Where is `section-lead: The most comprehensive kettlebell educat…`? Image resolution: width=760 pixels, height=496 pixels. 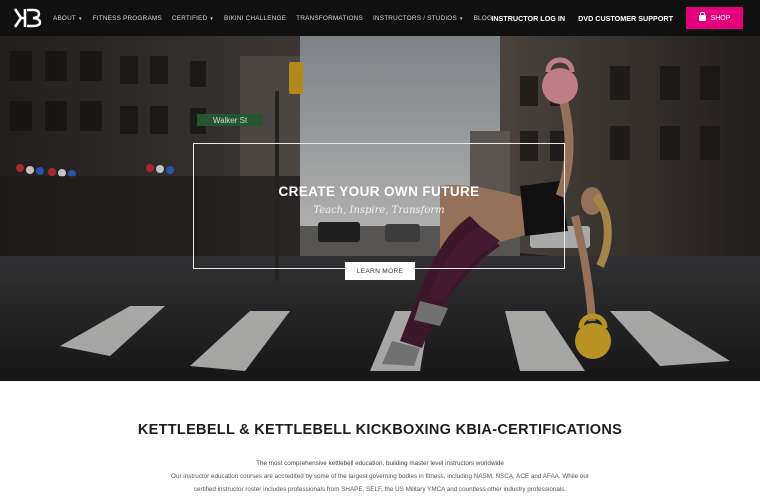 section-lead: The most comprehensive kettlebell educat… is located at coordinates (380, 463).